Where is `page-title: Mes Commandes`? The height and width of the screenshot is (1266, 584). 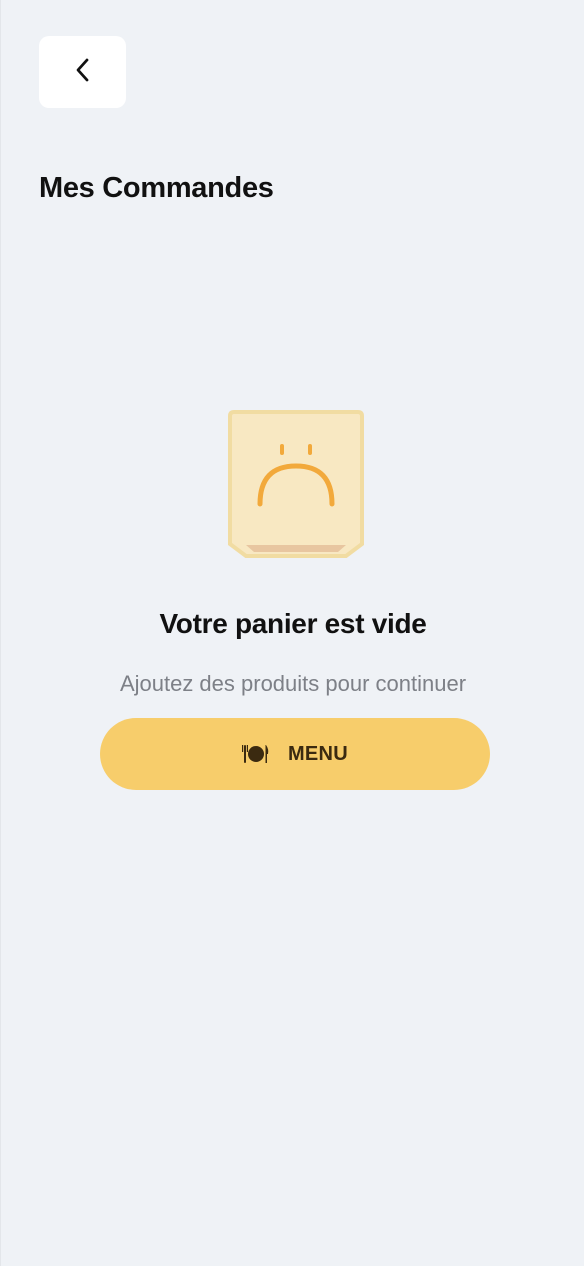
page-title: Mes Commandes is located at coordinates (156, 188).